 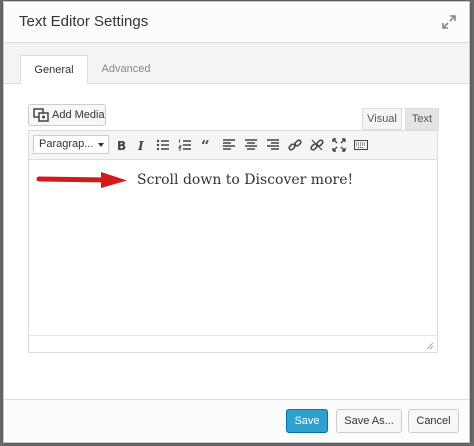 What do you see at coordinates (251, 145) in the screenshot?
I see `align-center-icon` at bounding box center [251, 145].